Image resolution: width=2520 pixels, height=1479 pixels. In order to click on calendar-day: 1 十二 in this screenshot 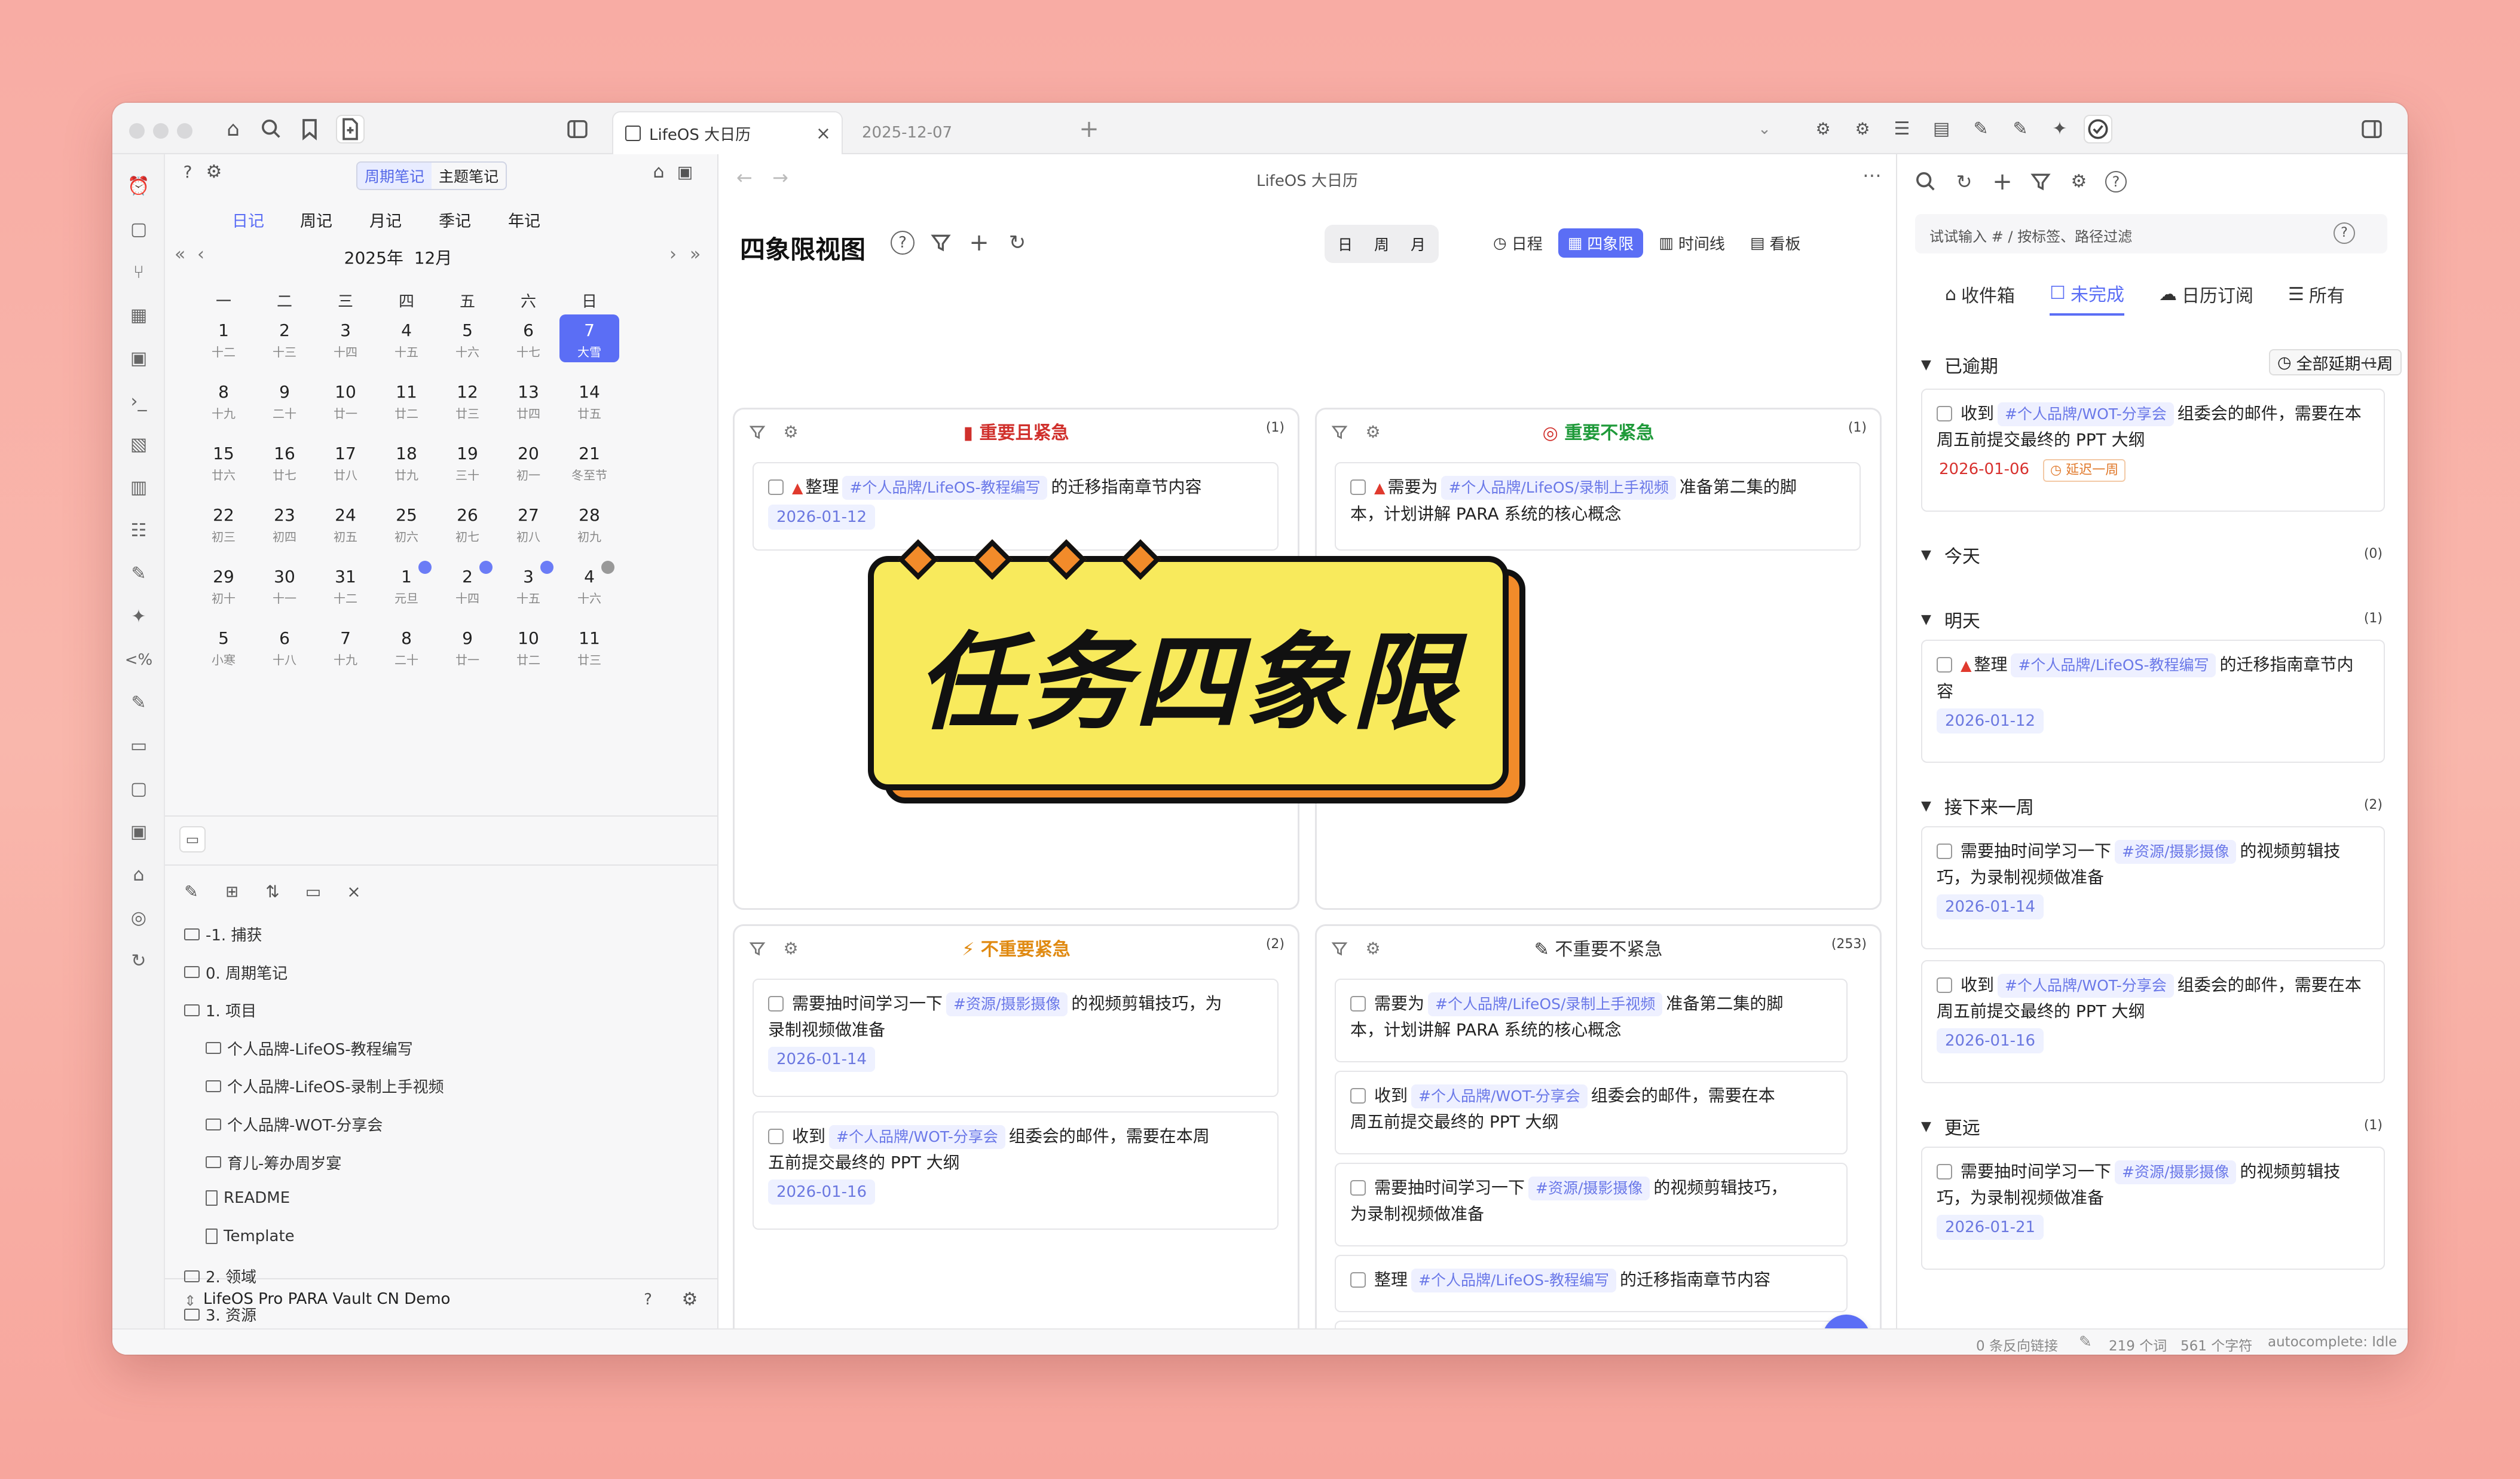, I will do `click(223, 337)`.